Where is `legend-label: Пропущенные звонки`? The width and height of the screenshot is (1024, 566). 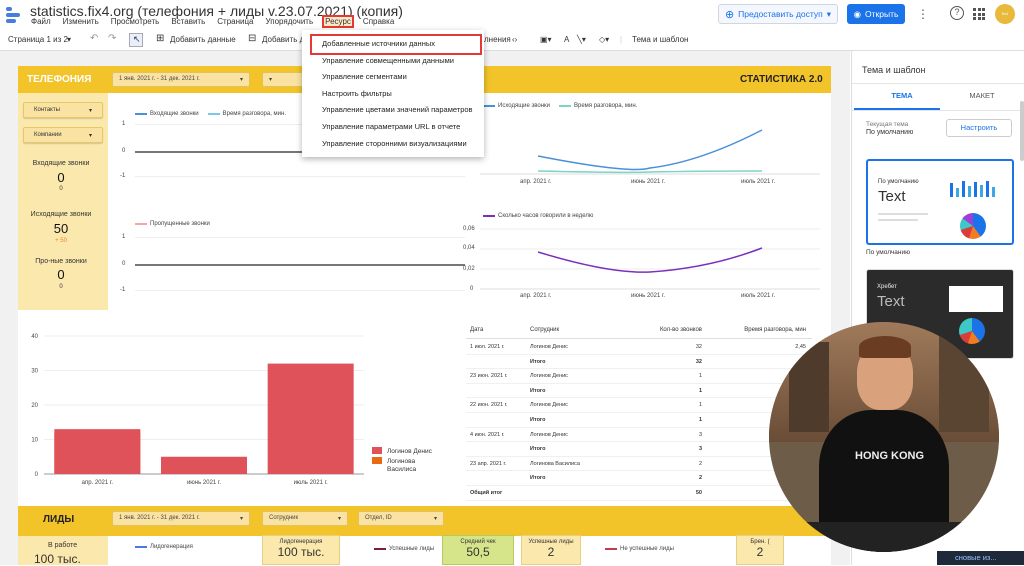
legend-label: Пропущенные звонки is located at coordinates (180, 224).